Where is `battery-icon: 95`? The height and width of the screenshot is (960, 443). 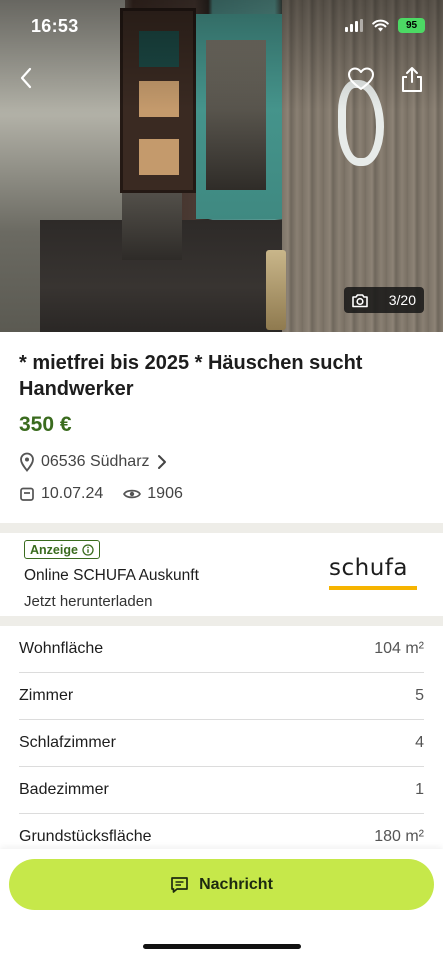 battery-icon: 95 is located at coordinates (411, 25).